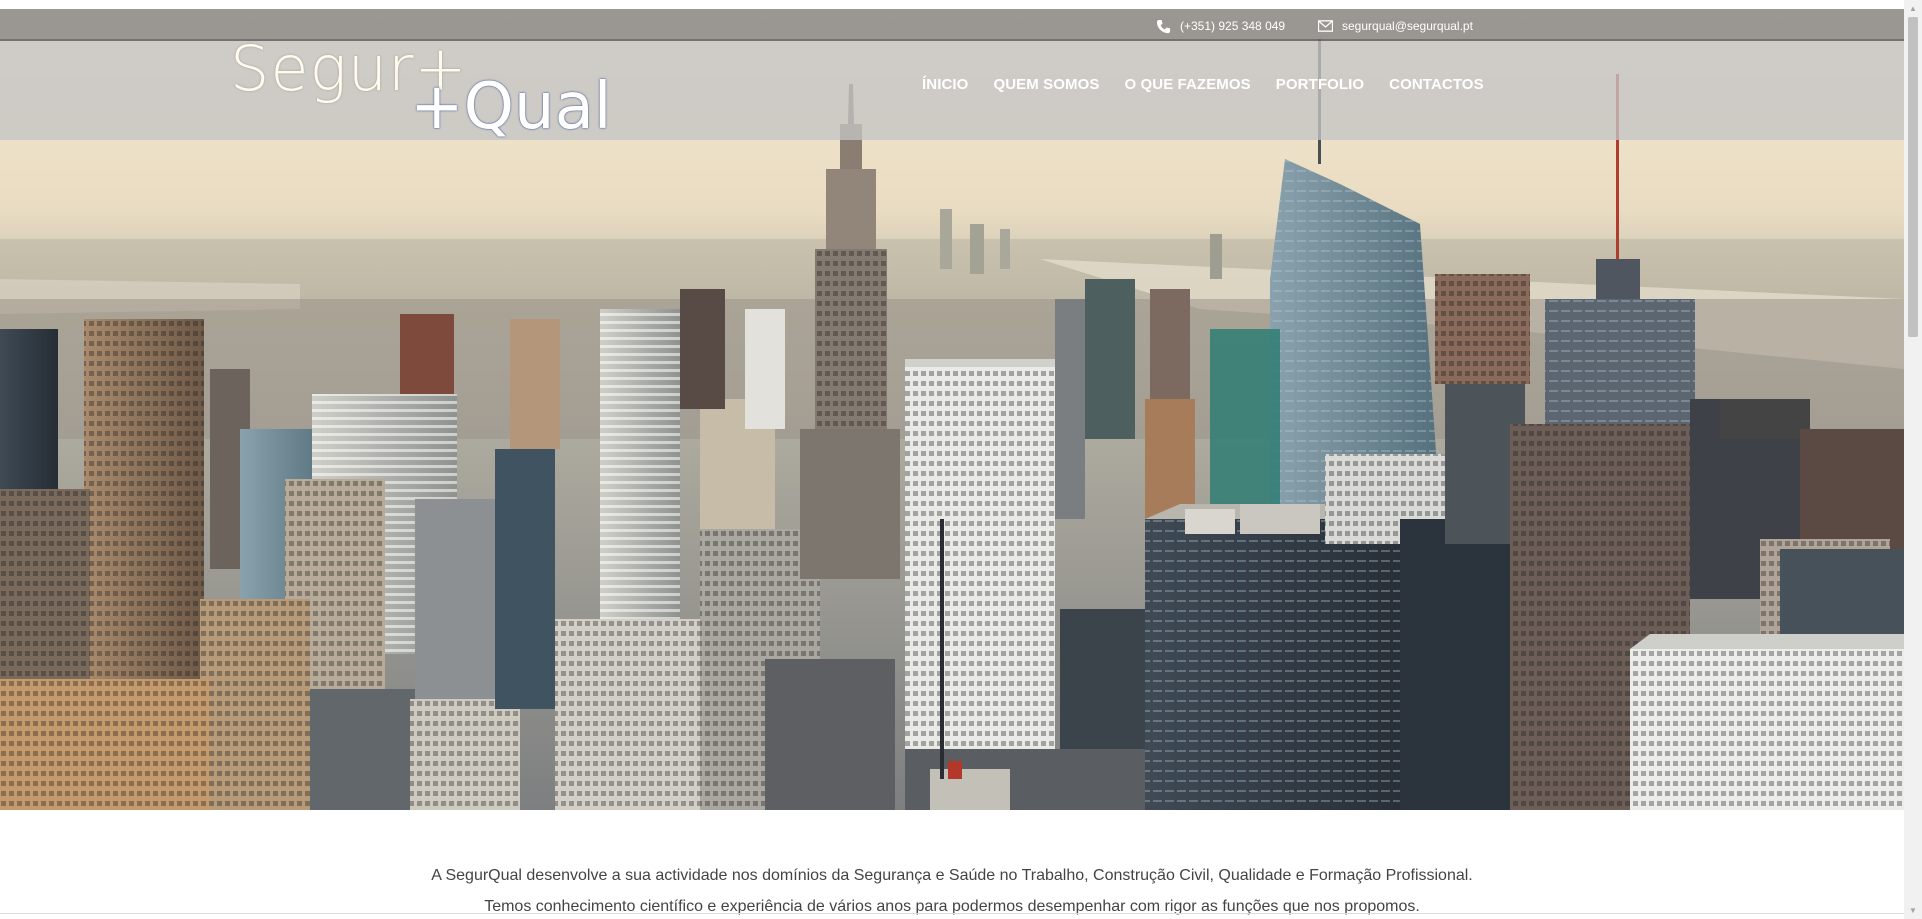 This screenshot has width=1922, height=919. I want to click on vertical-scrollbar: ▲ ▼, so click(1913, 459).